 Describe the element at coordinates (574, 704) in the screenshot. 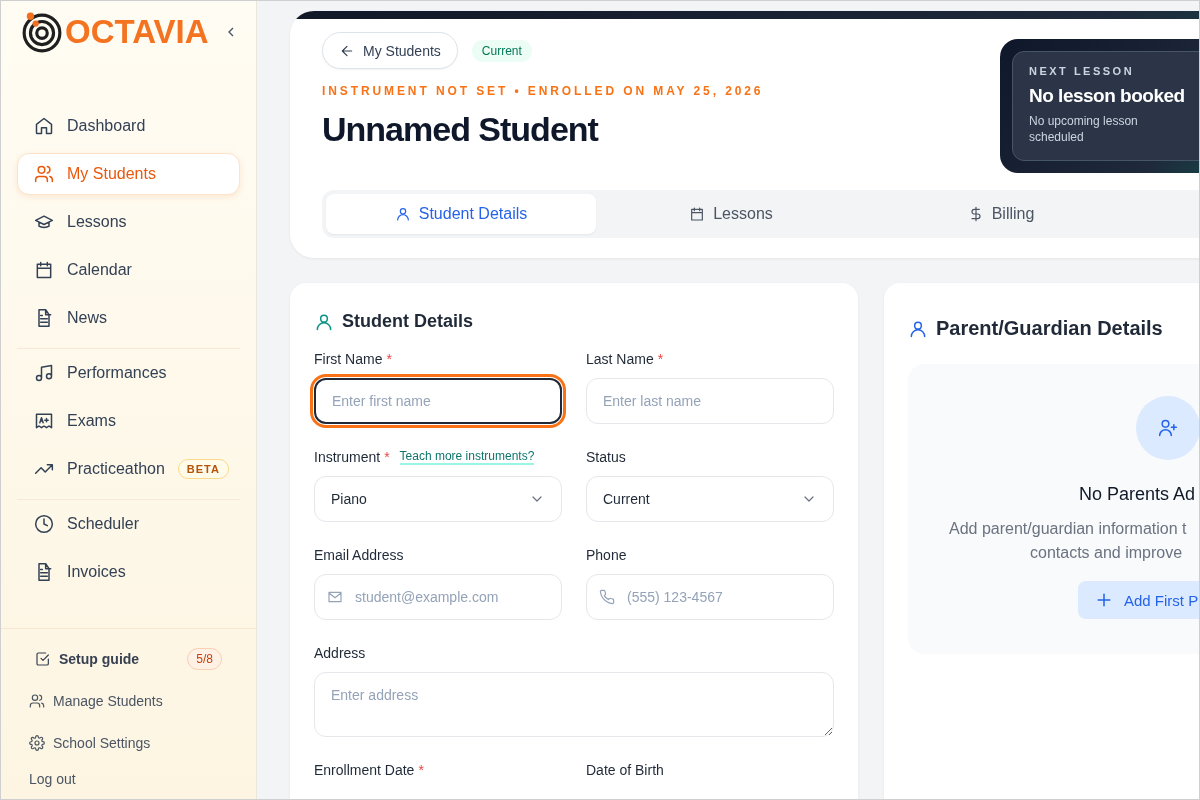

I see `text-area: Enter address` at that location.